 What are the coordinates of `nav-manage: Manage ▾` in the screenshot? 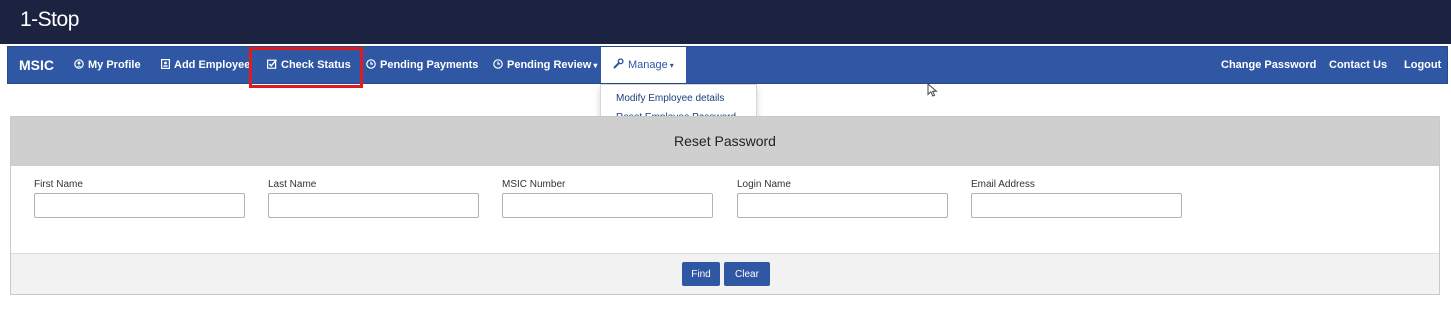 It's located at (643, 65).